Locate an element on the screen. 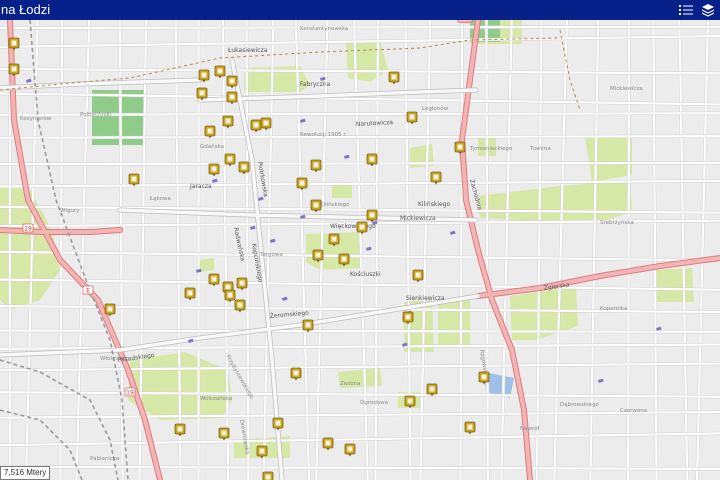 Image resolution: width=720 pixels, height=480 pixels. app-title: na Łodzi is located at coordinates (26, 9).